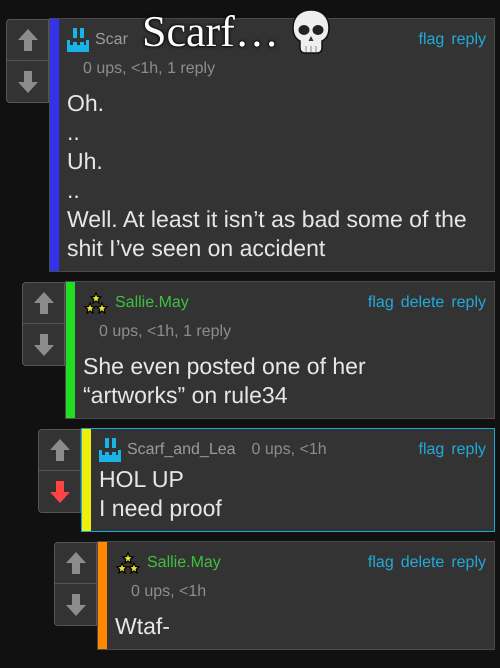  Describe the element at coordinates (85, 161) in the screenshot. I see `comment-text: Uh.` at that location.